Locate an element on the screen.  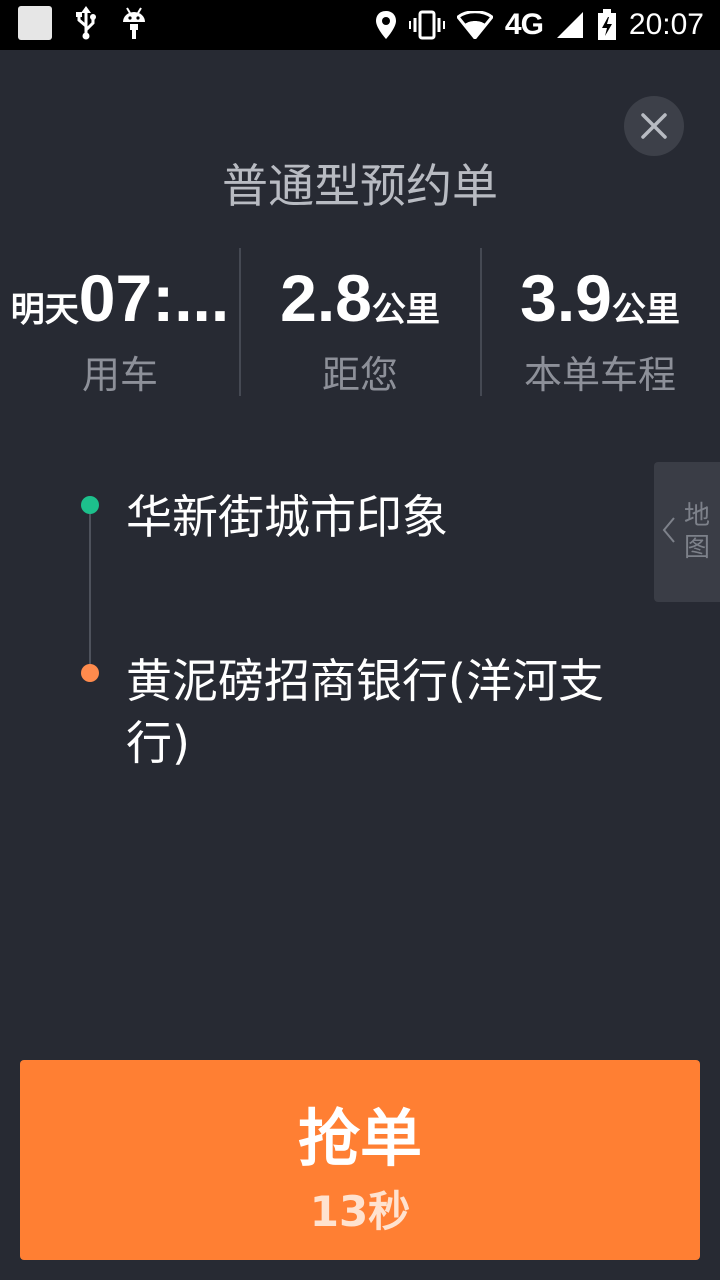
usb-icon is located at coordinates (86, 23).